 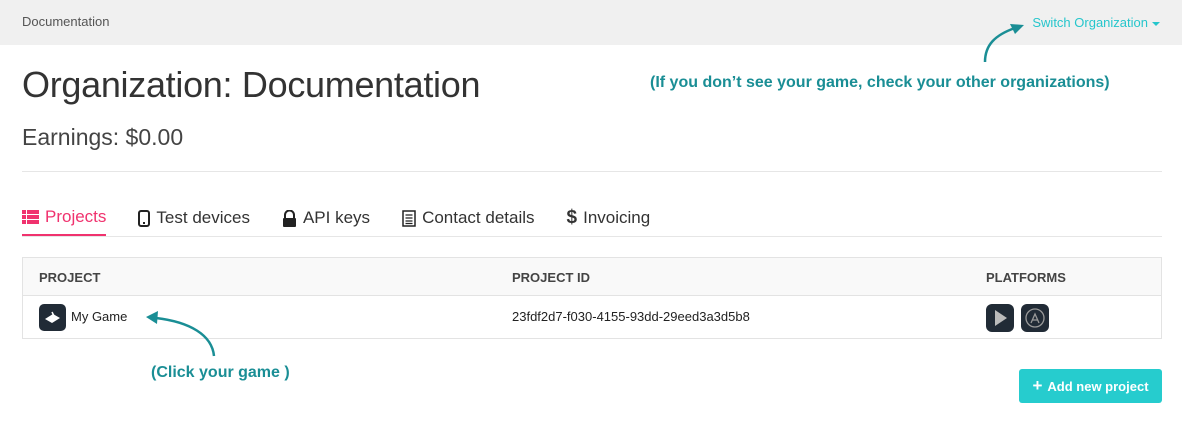 I want to click on breadcrumb: Documentation, so click(x=65, y=21).